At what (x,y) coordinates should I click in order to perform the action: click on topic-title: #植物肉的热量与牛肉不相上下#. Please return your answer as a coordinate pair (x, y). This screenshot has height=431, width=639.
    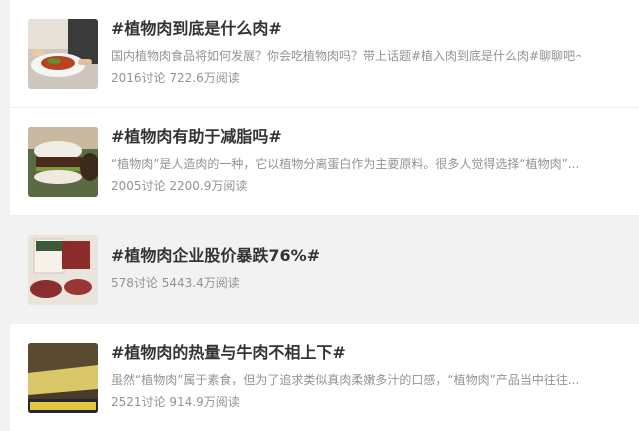
    Looking at the image, I should click on (228, 353).